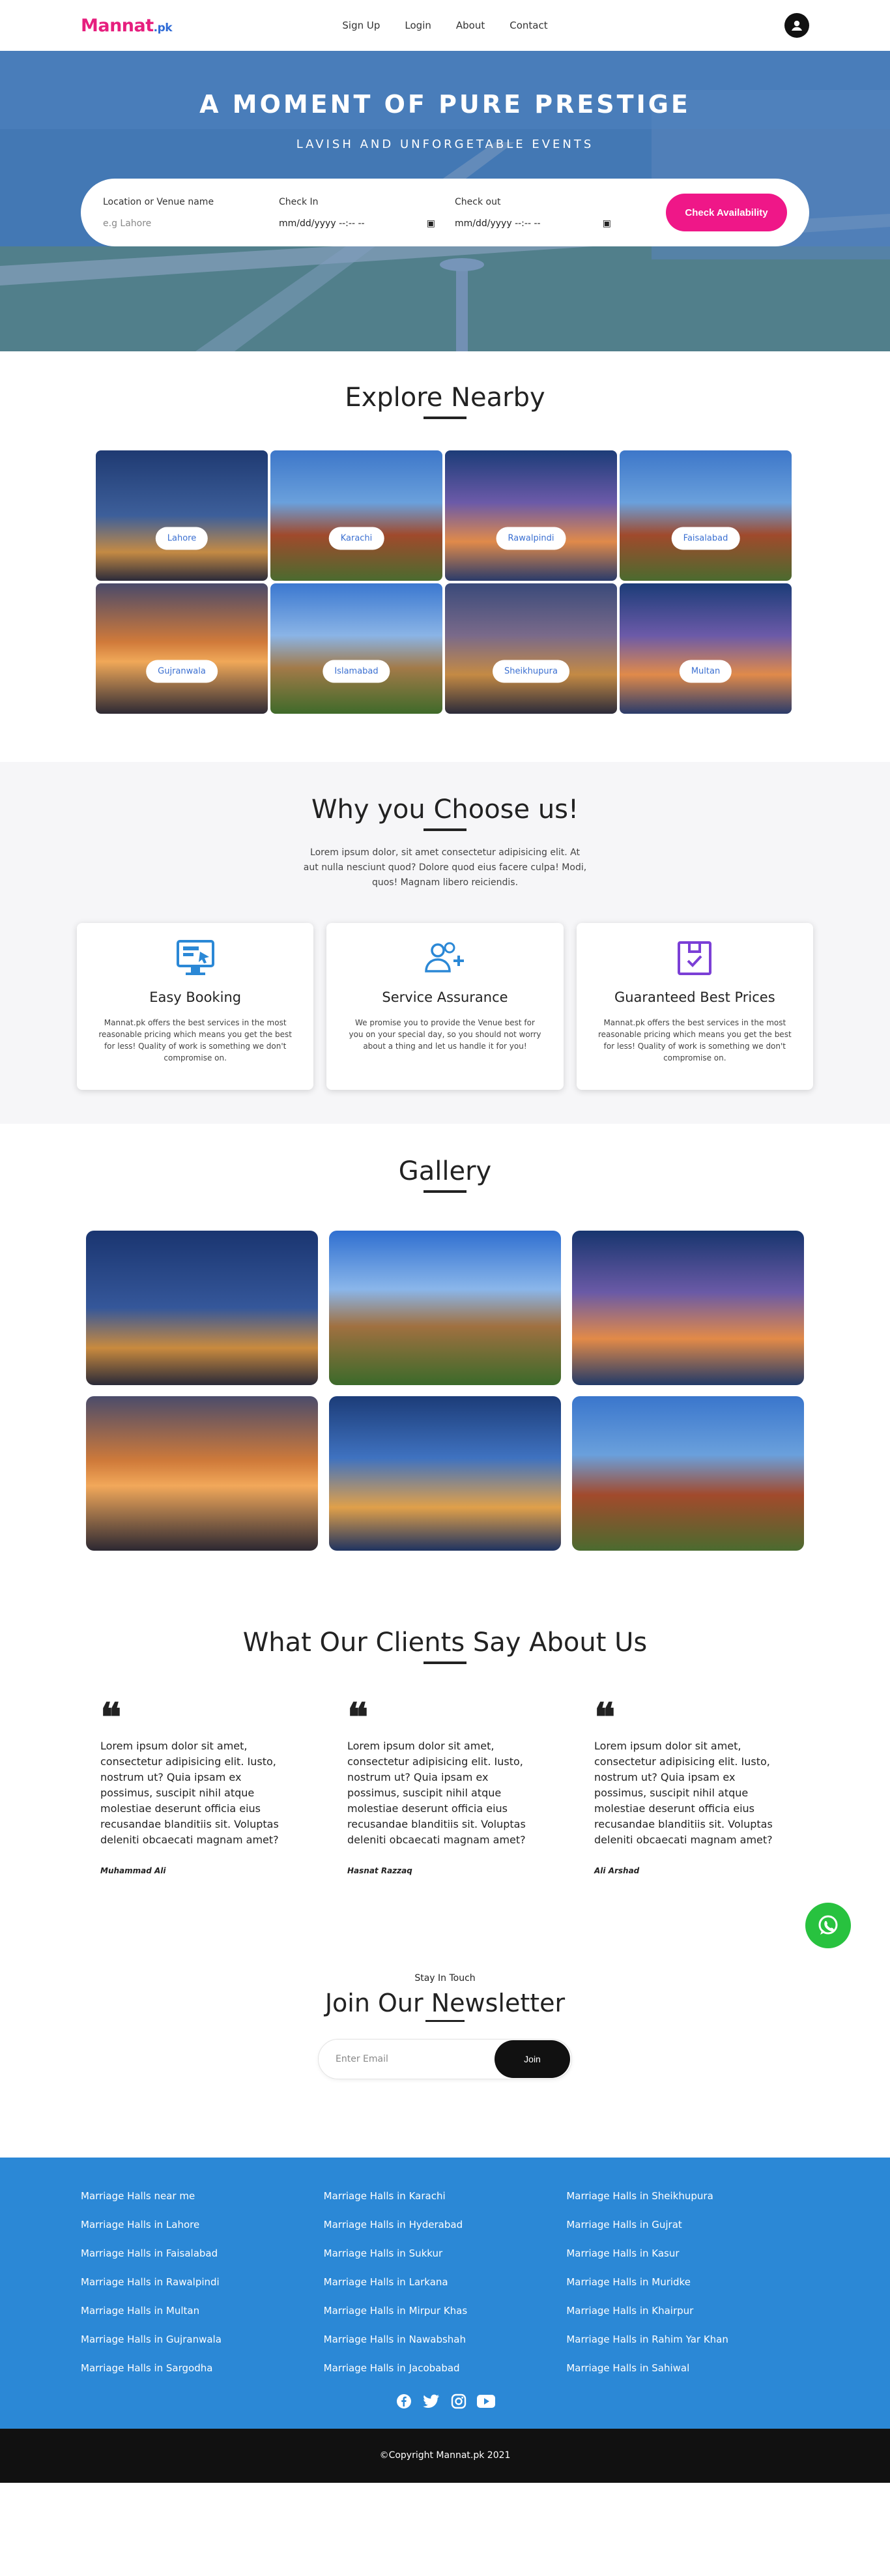 The width and height of the screenshot is (890, 2576). I want to click on nav-login: Login, so click(418, 25).